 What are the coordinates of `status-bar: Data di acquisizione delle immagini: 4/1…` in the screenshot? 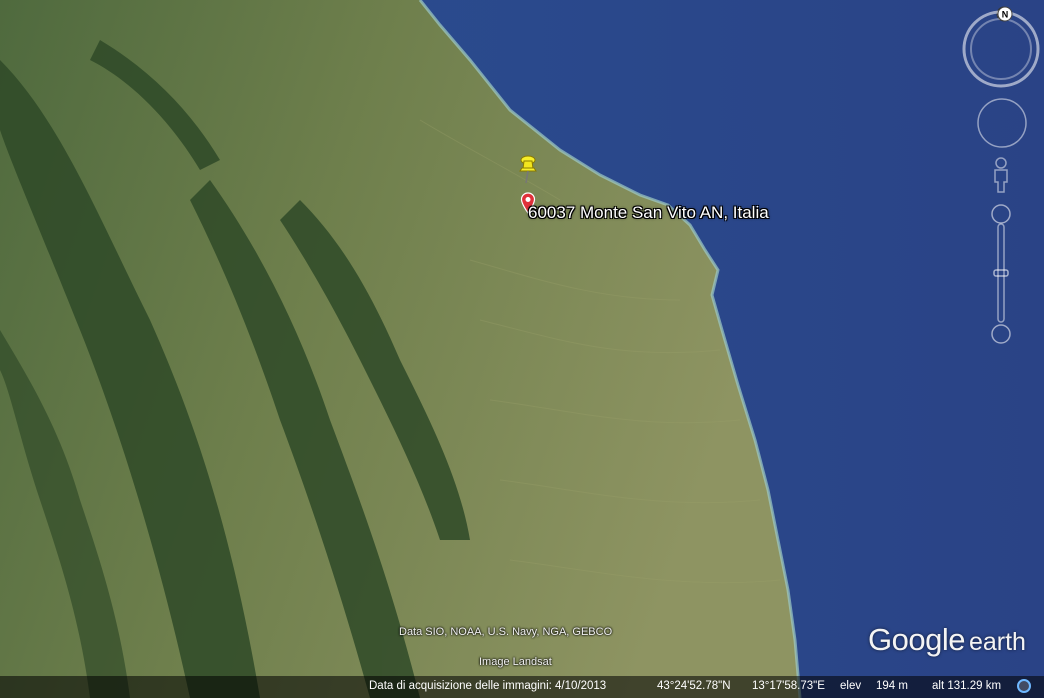 It's located at (522, 687).